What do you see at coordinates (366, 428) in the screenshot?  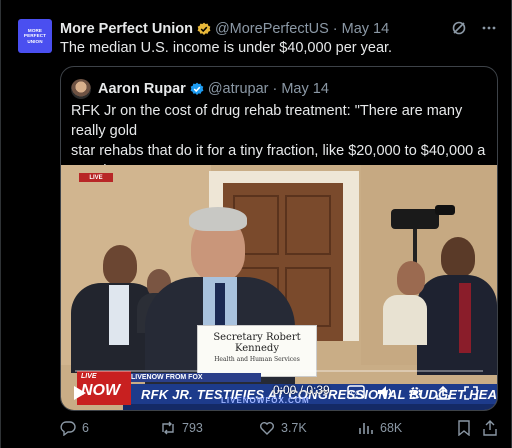 I see `views-chart-icon` at bounding box center [366, 428].